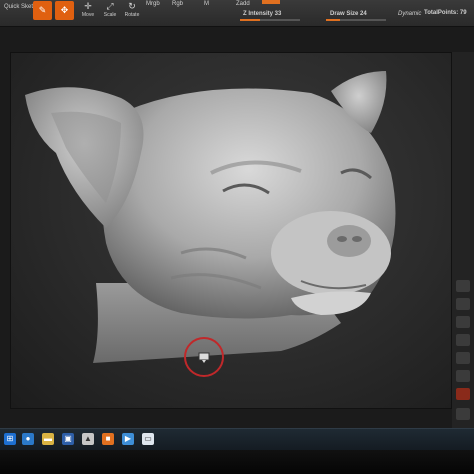 This screenshot has height=474, width=474. Describe the element at coordinates (48, 439) in the screenshot. I see `folder-icon: ▬` at that location.